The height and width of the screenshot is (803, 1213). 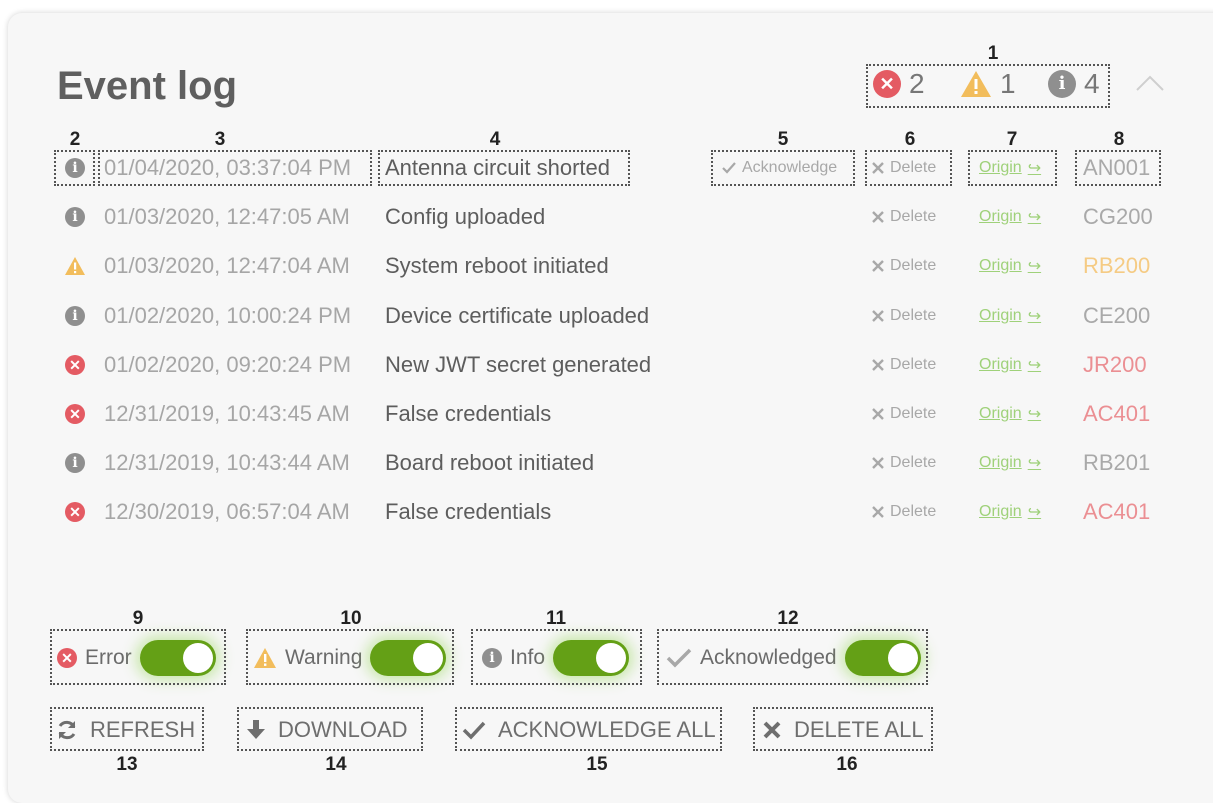 What do you see at coordinates (138, 618) in the screenshot?
I see `annotation-number: 9` at bounding box center [138, 618].